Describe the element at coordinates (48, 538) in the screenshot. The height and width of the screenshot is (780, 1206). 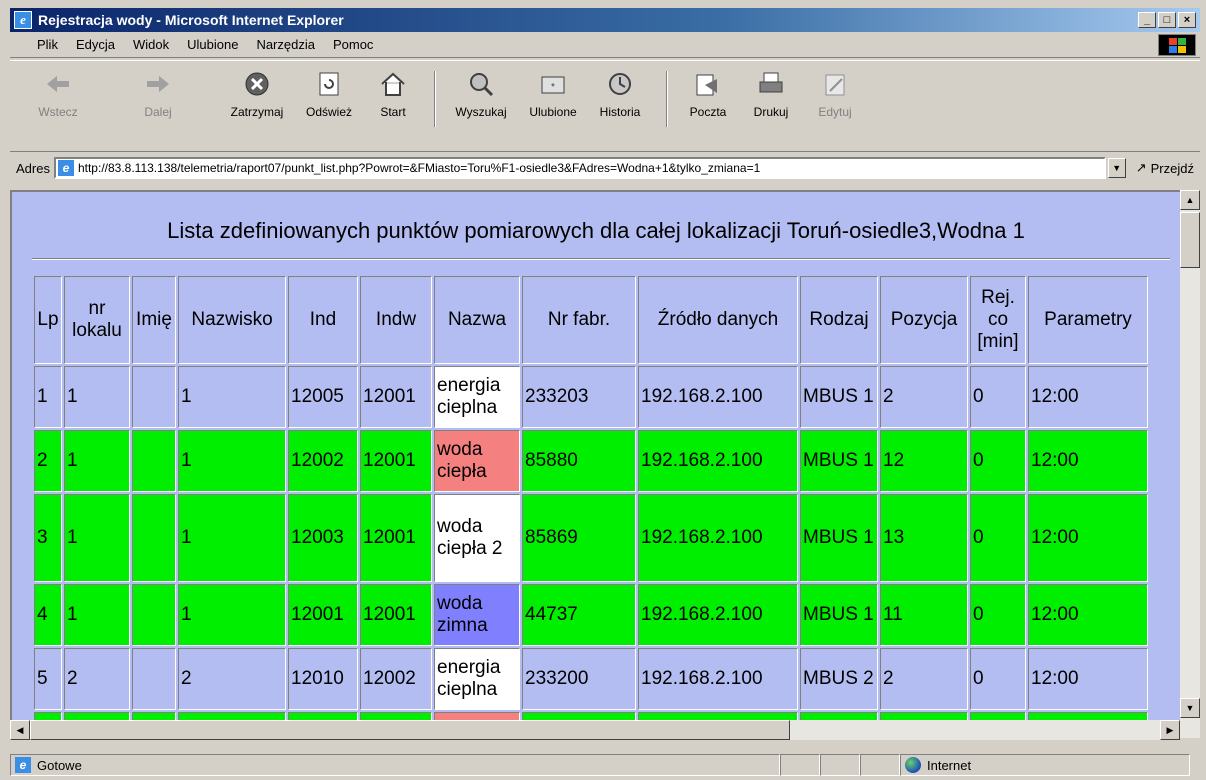
I see `cell-lp: 3` at that location.